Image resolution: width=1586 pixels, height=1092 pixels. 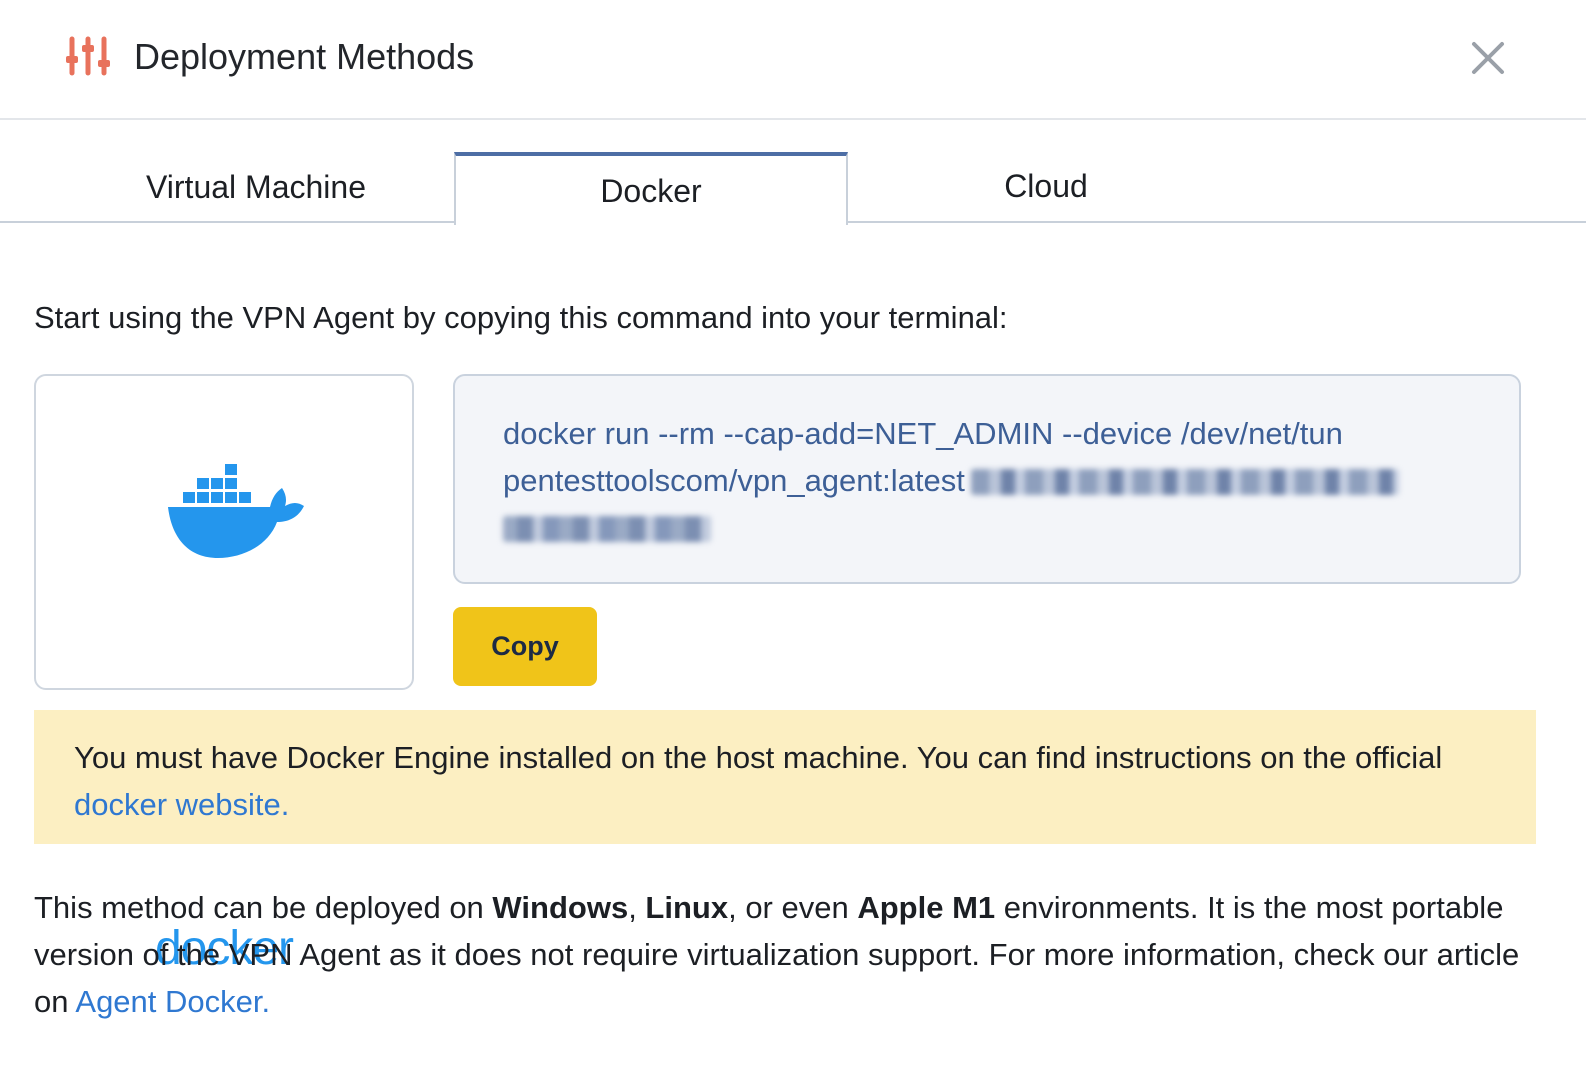 What do you see at coordinates (224, 674) in the screenshot?
I see `docker-logo-card: docker` at bounding box center [224, 674].